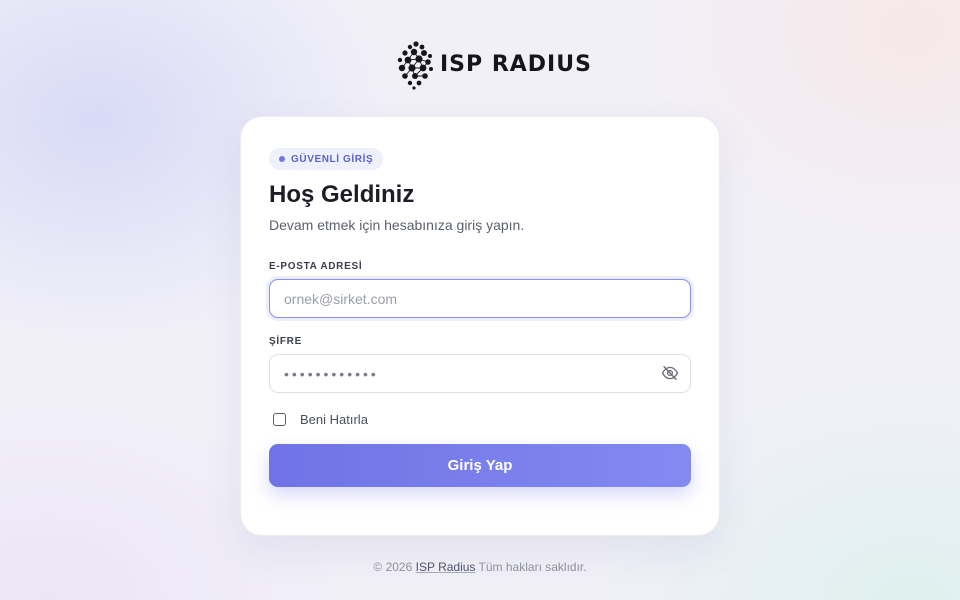  What do you see at coordinates (480, 298) in the screenshot?
I see `email-field` at bounding box center [480, 298].